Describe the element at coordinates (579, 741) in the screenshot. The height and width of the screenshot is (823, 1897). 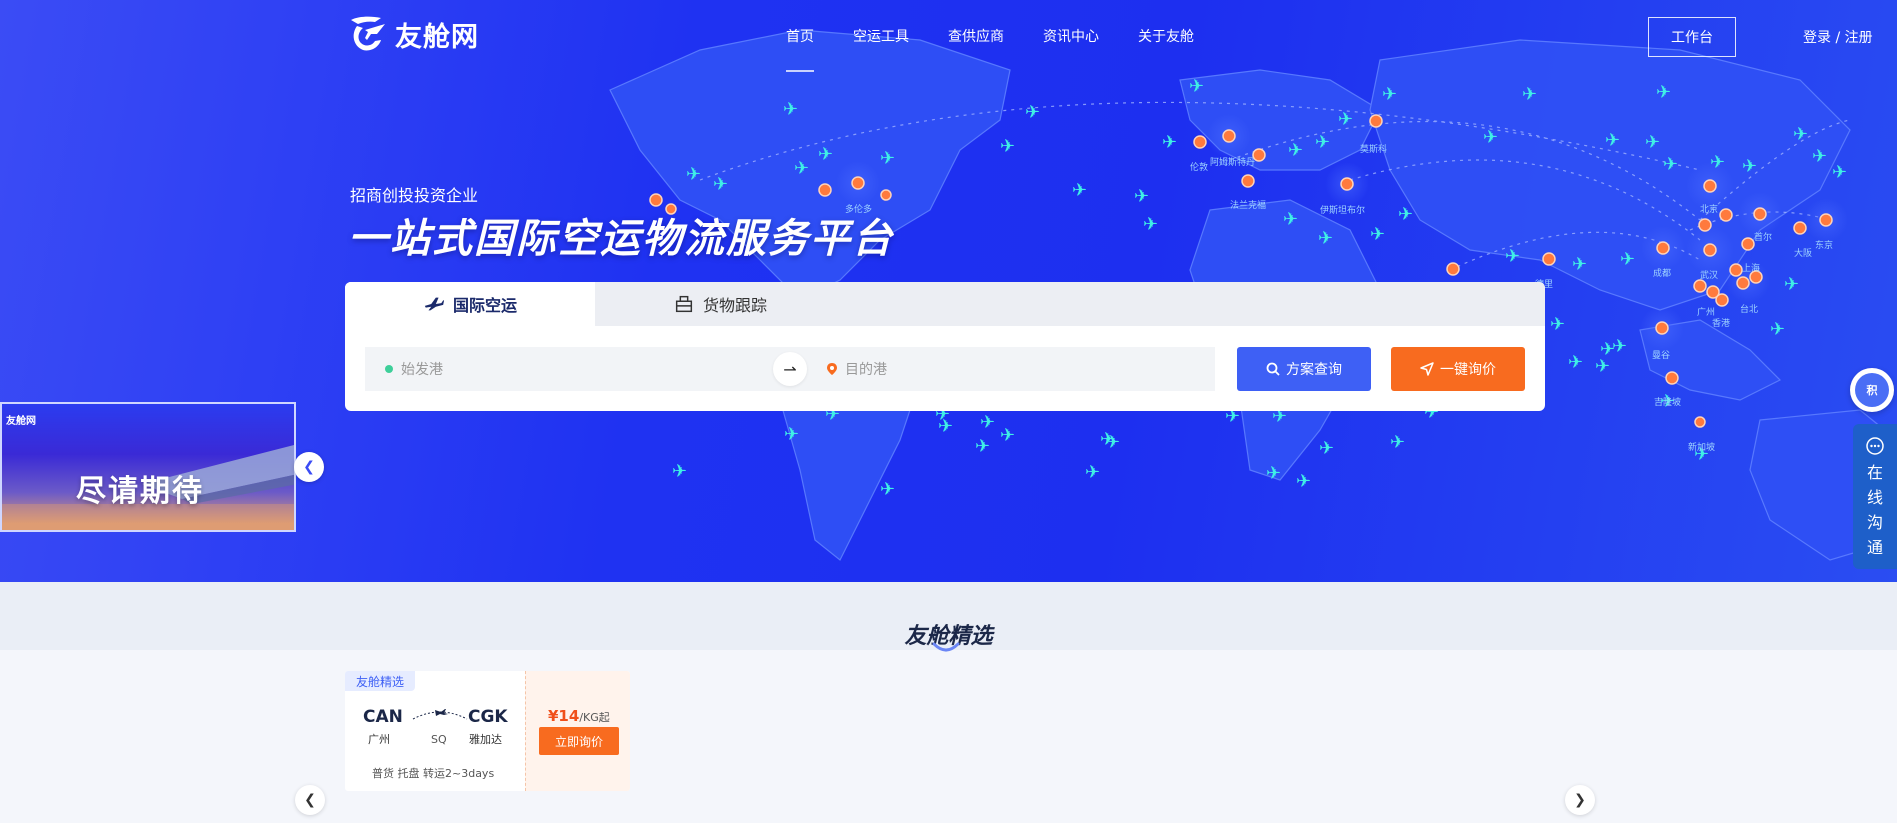
I see `ask-now-button: 立即询价` at that location.